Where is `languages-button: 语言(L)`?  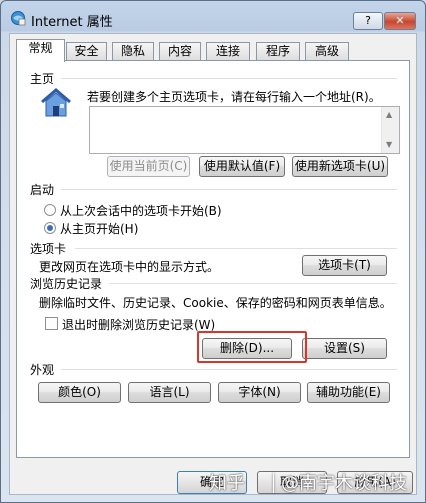 languages-button: 语言(L) is located at coordinates (169, 392).